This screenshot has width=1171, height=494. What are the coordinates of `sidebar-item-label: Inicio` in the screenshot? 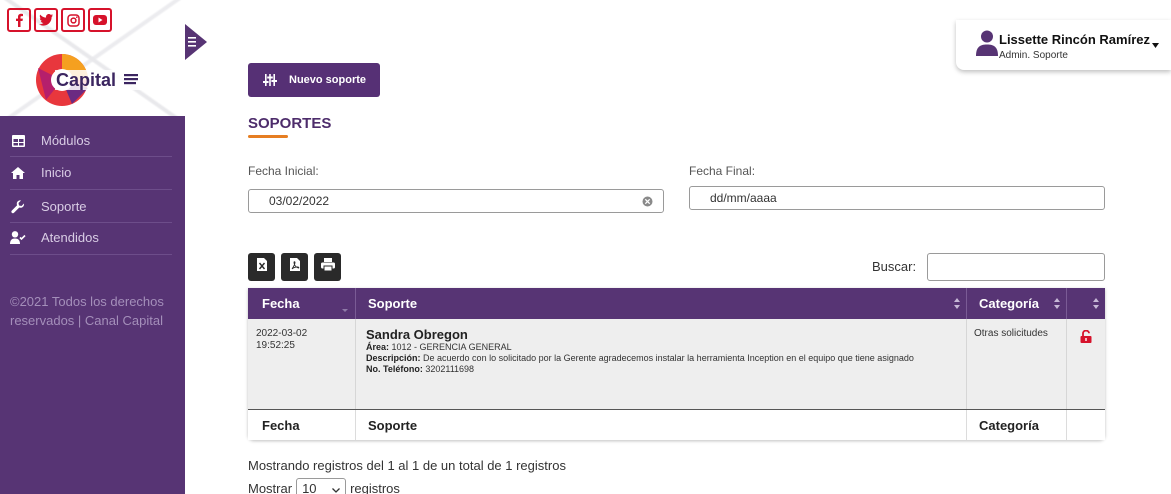 It's located at (56, 172).